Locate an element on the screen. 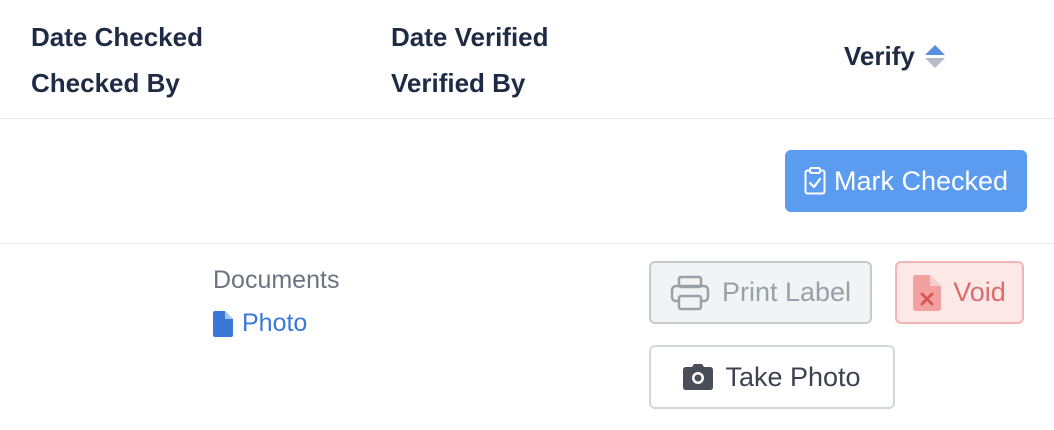  documents-label: Documents is located at coordinates (276, 280).